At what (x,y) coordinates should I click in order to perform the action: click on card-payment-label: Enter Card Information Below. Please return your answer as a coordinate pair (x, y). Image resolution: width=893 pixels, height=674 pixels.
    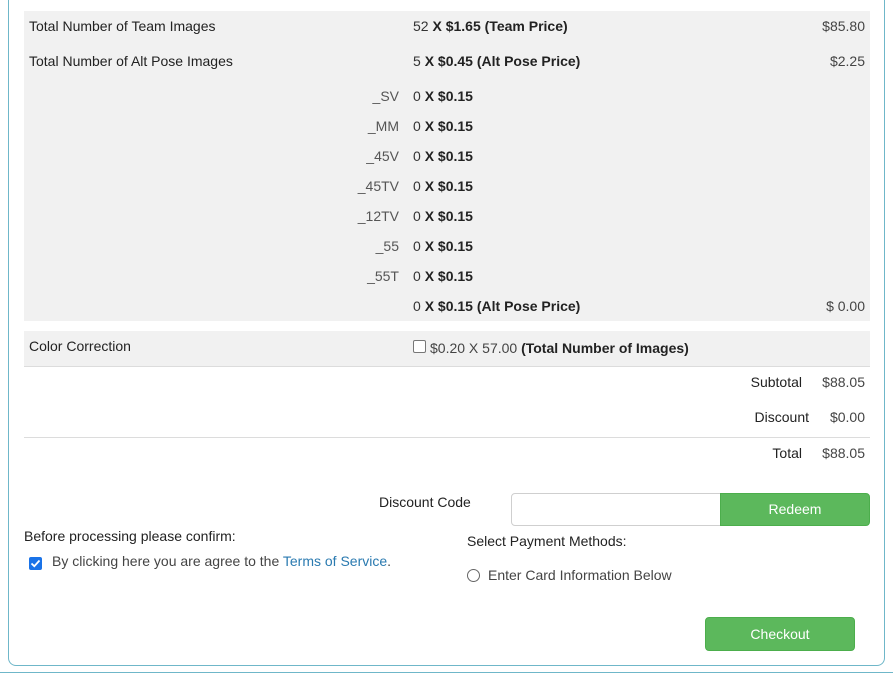
    Looking at the image, I should click on (580, 575).